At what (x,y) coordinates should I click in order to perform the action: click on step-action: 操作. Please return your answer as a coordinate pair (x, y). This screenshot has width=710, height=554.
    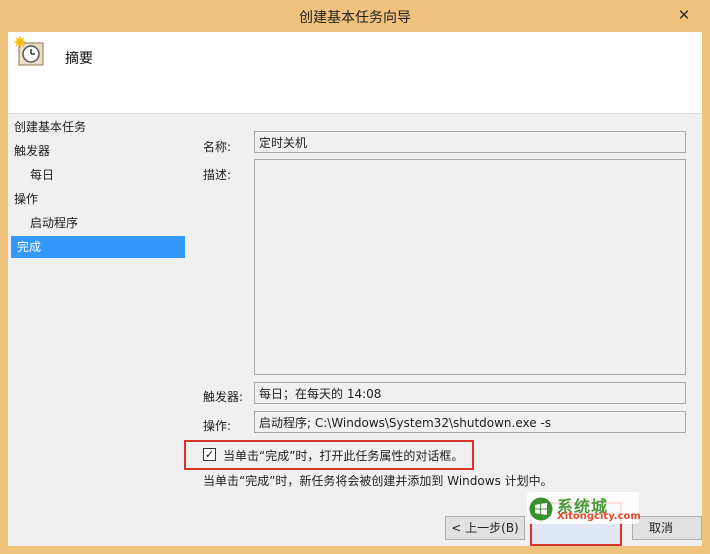
    Looking at the image, I should click on (23, 199).